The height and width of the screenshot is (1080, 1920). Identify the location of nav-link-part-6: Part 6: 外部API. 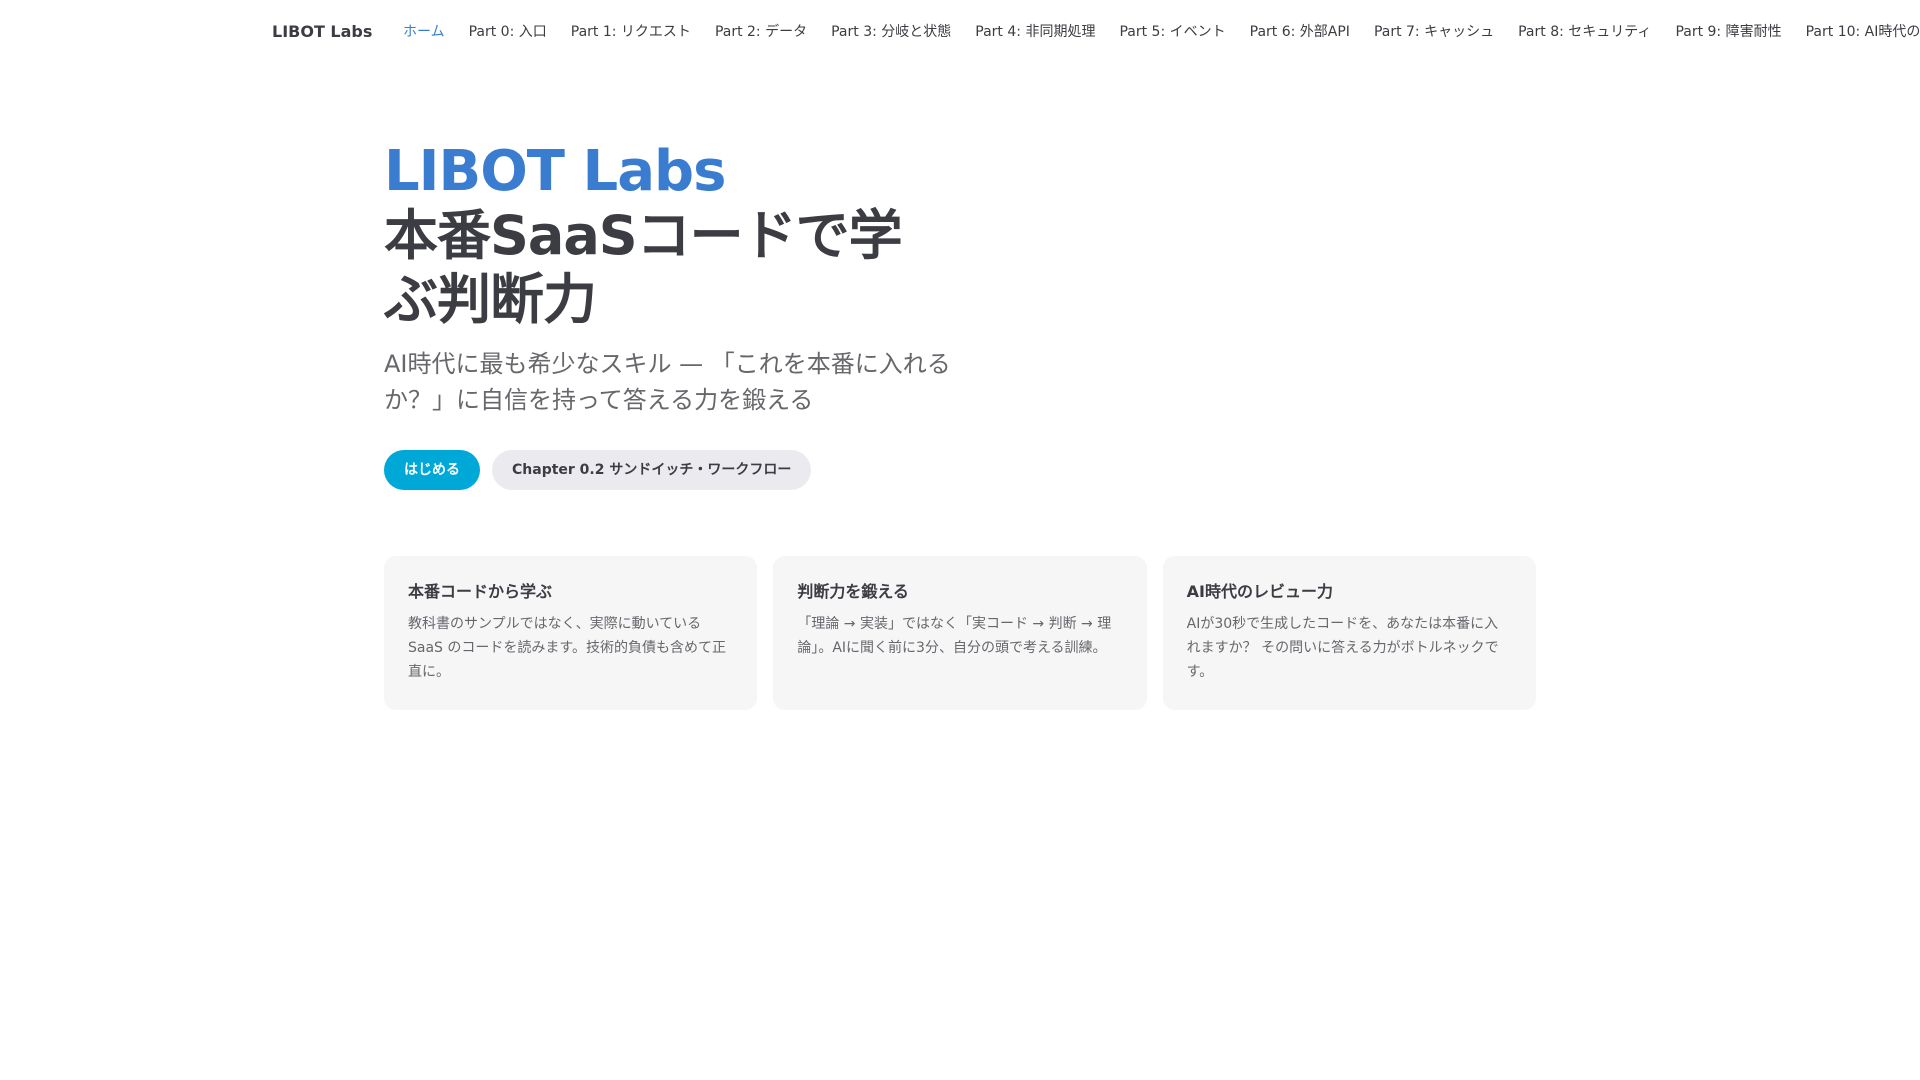
(1300, 32).